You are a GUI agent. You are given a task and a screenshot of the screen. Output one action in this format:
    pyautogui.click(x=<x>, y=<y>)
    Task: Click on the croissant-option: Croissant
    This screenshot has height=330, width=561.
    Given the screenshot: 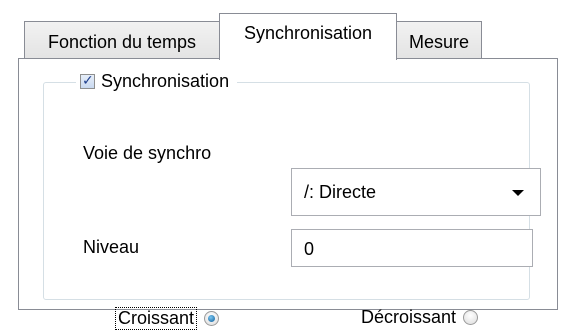 What is the action you would take?
    pyautogui.click(x=167, y=318)
    